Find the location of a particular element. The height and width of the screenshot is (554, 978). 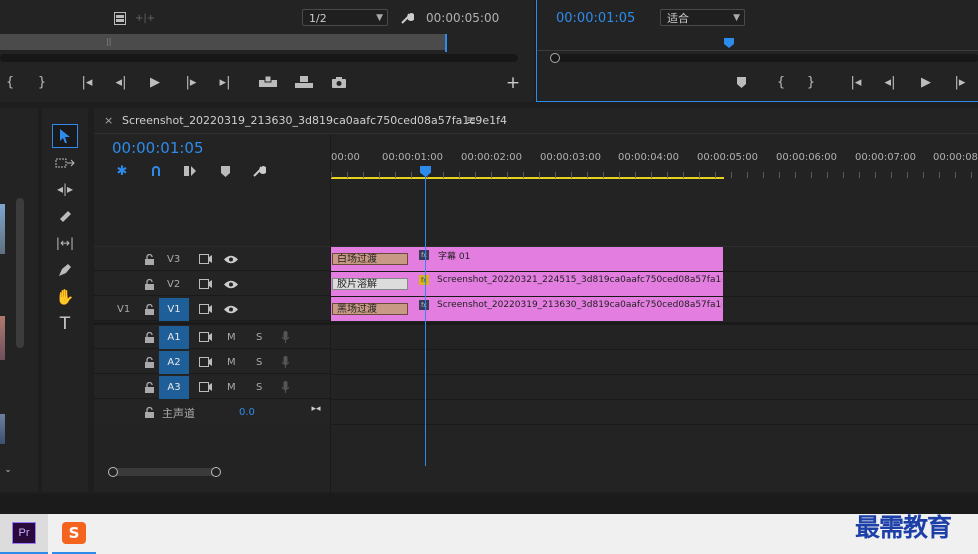

ruler-label: 00:00:06:00 is located at coordinates (807, 157).